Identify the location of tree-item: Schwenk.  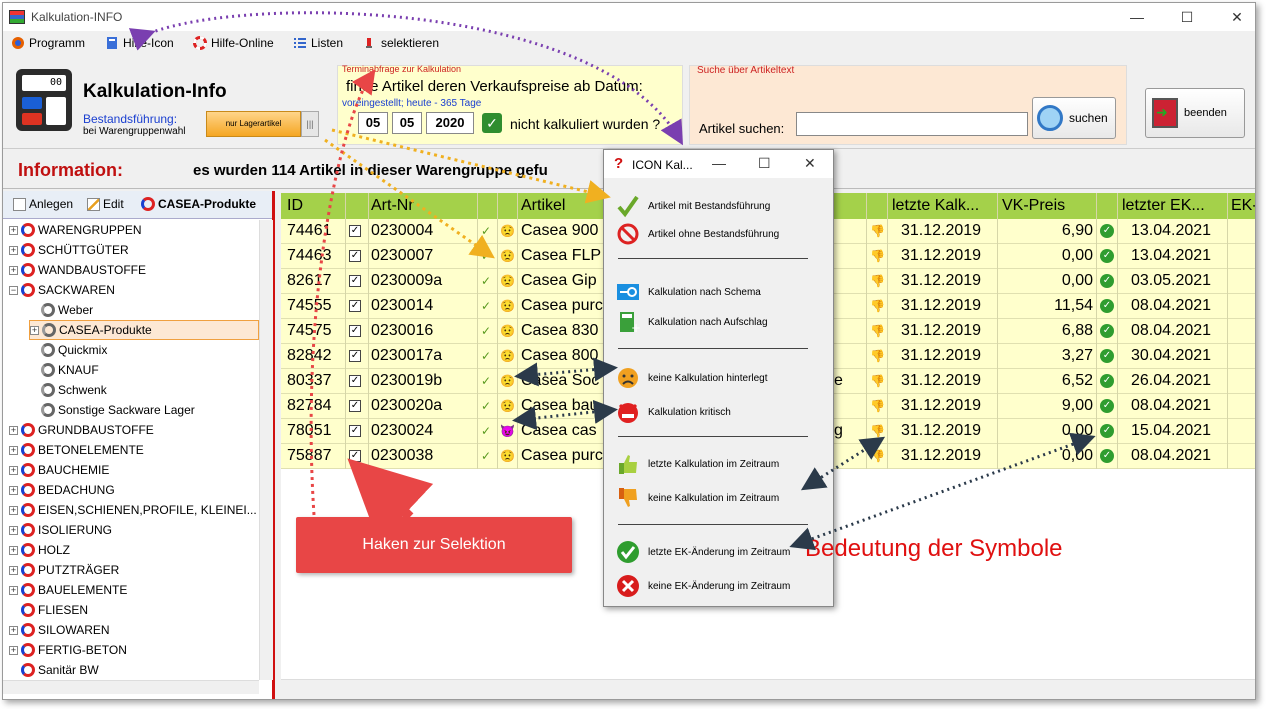
(68, 390).